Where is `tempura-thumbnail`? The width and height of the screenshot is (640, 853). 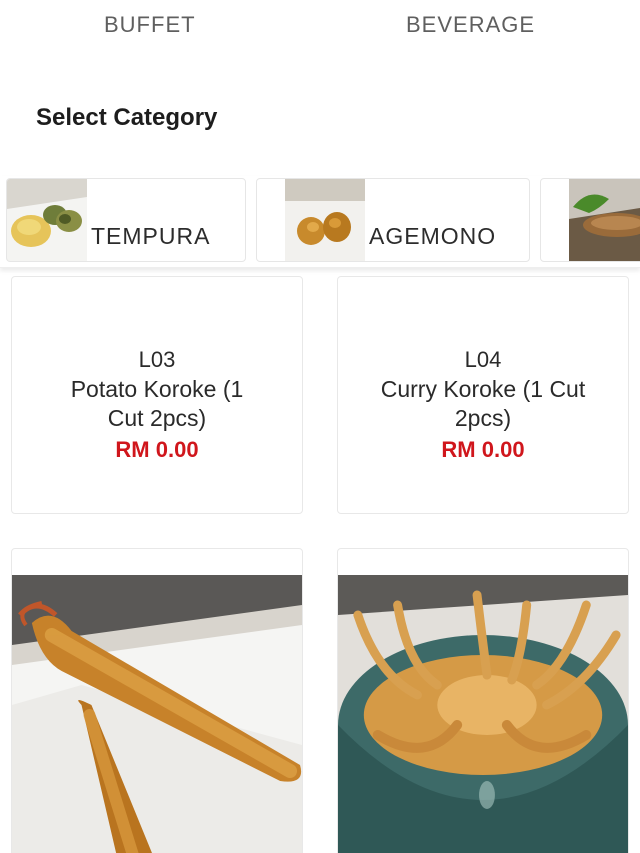
tempura-thumbnail is located at coordinates (47, 220).